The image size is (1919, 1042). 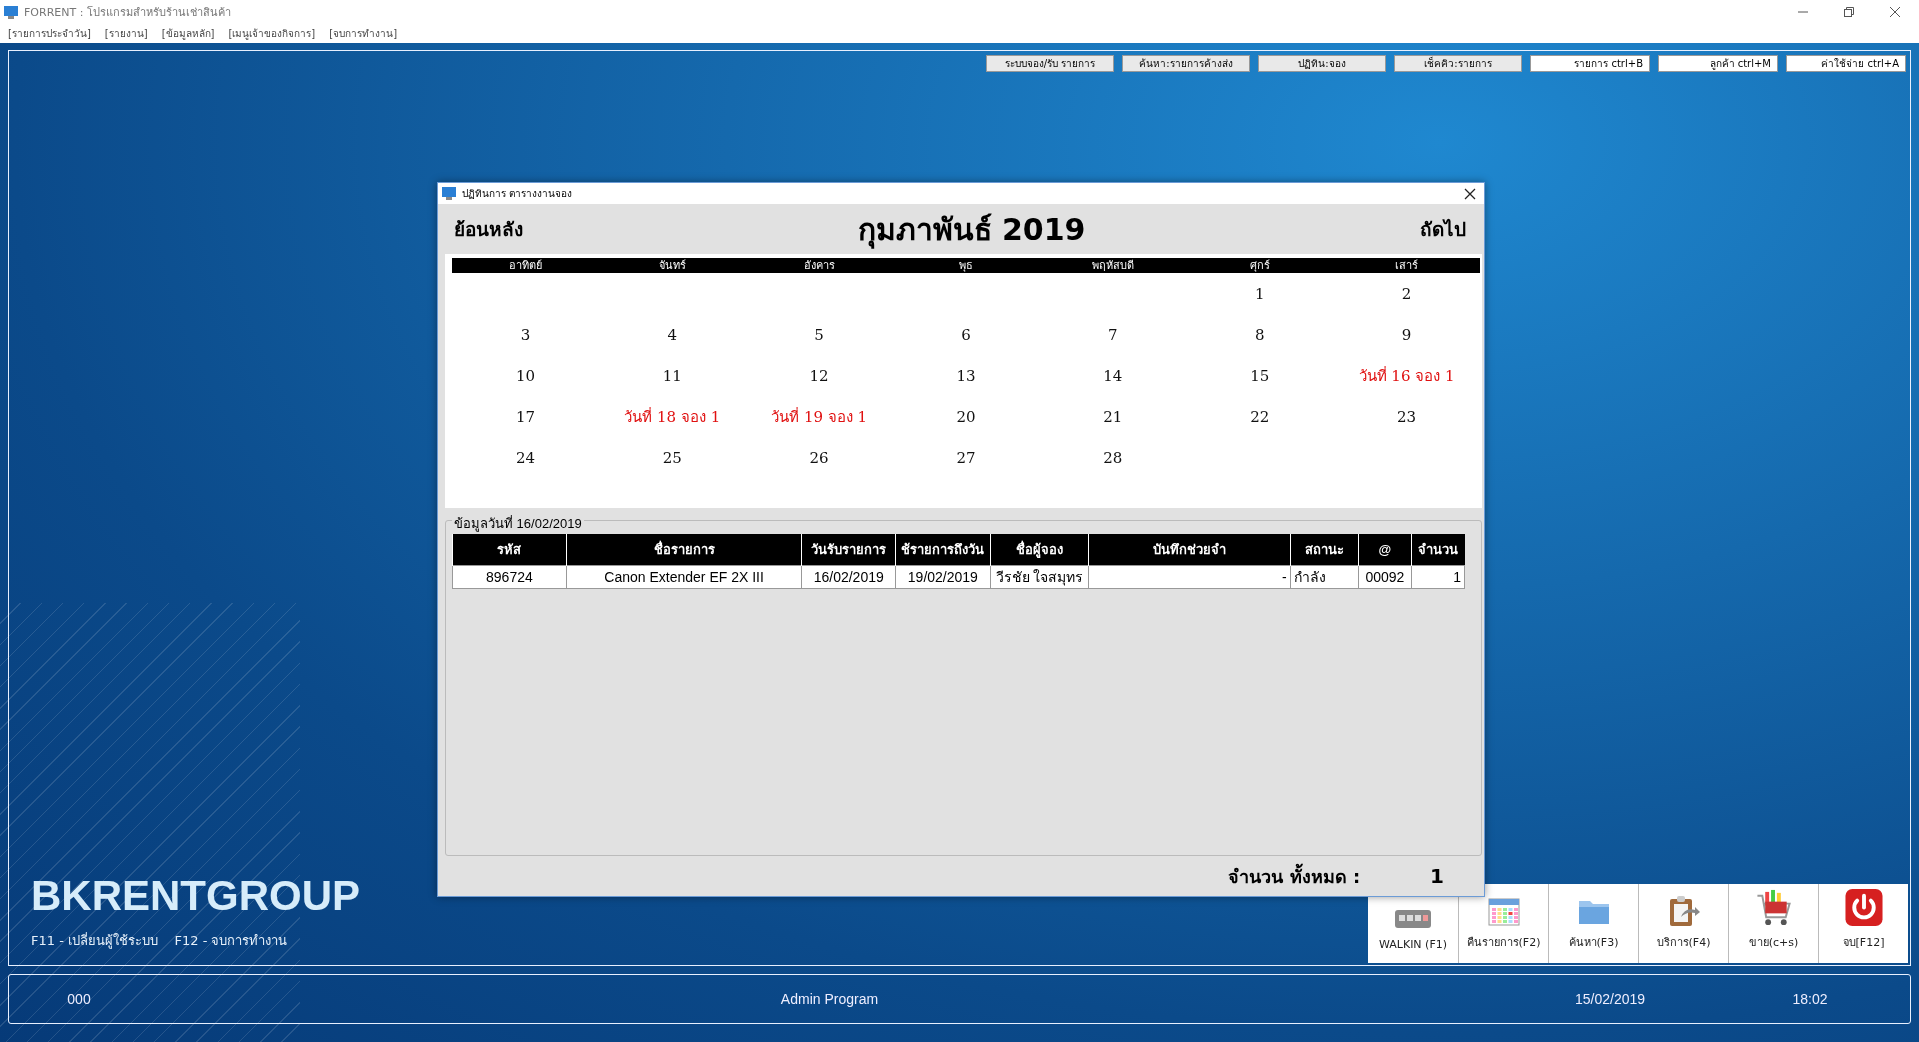 I want to click on calendar-day: 13, so click(x=966, y=375).